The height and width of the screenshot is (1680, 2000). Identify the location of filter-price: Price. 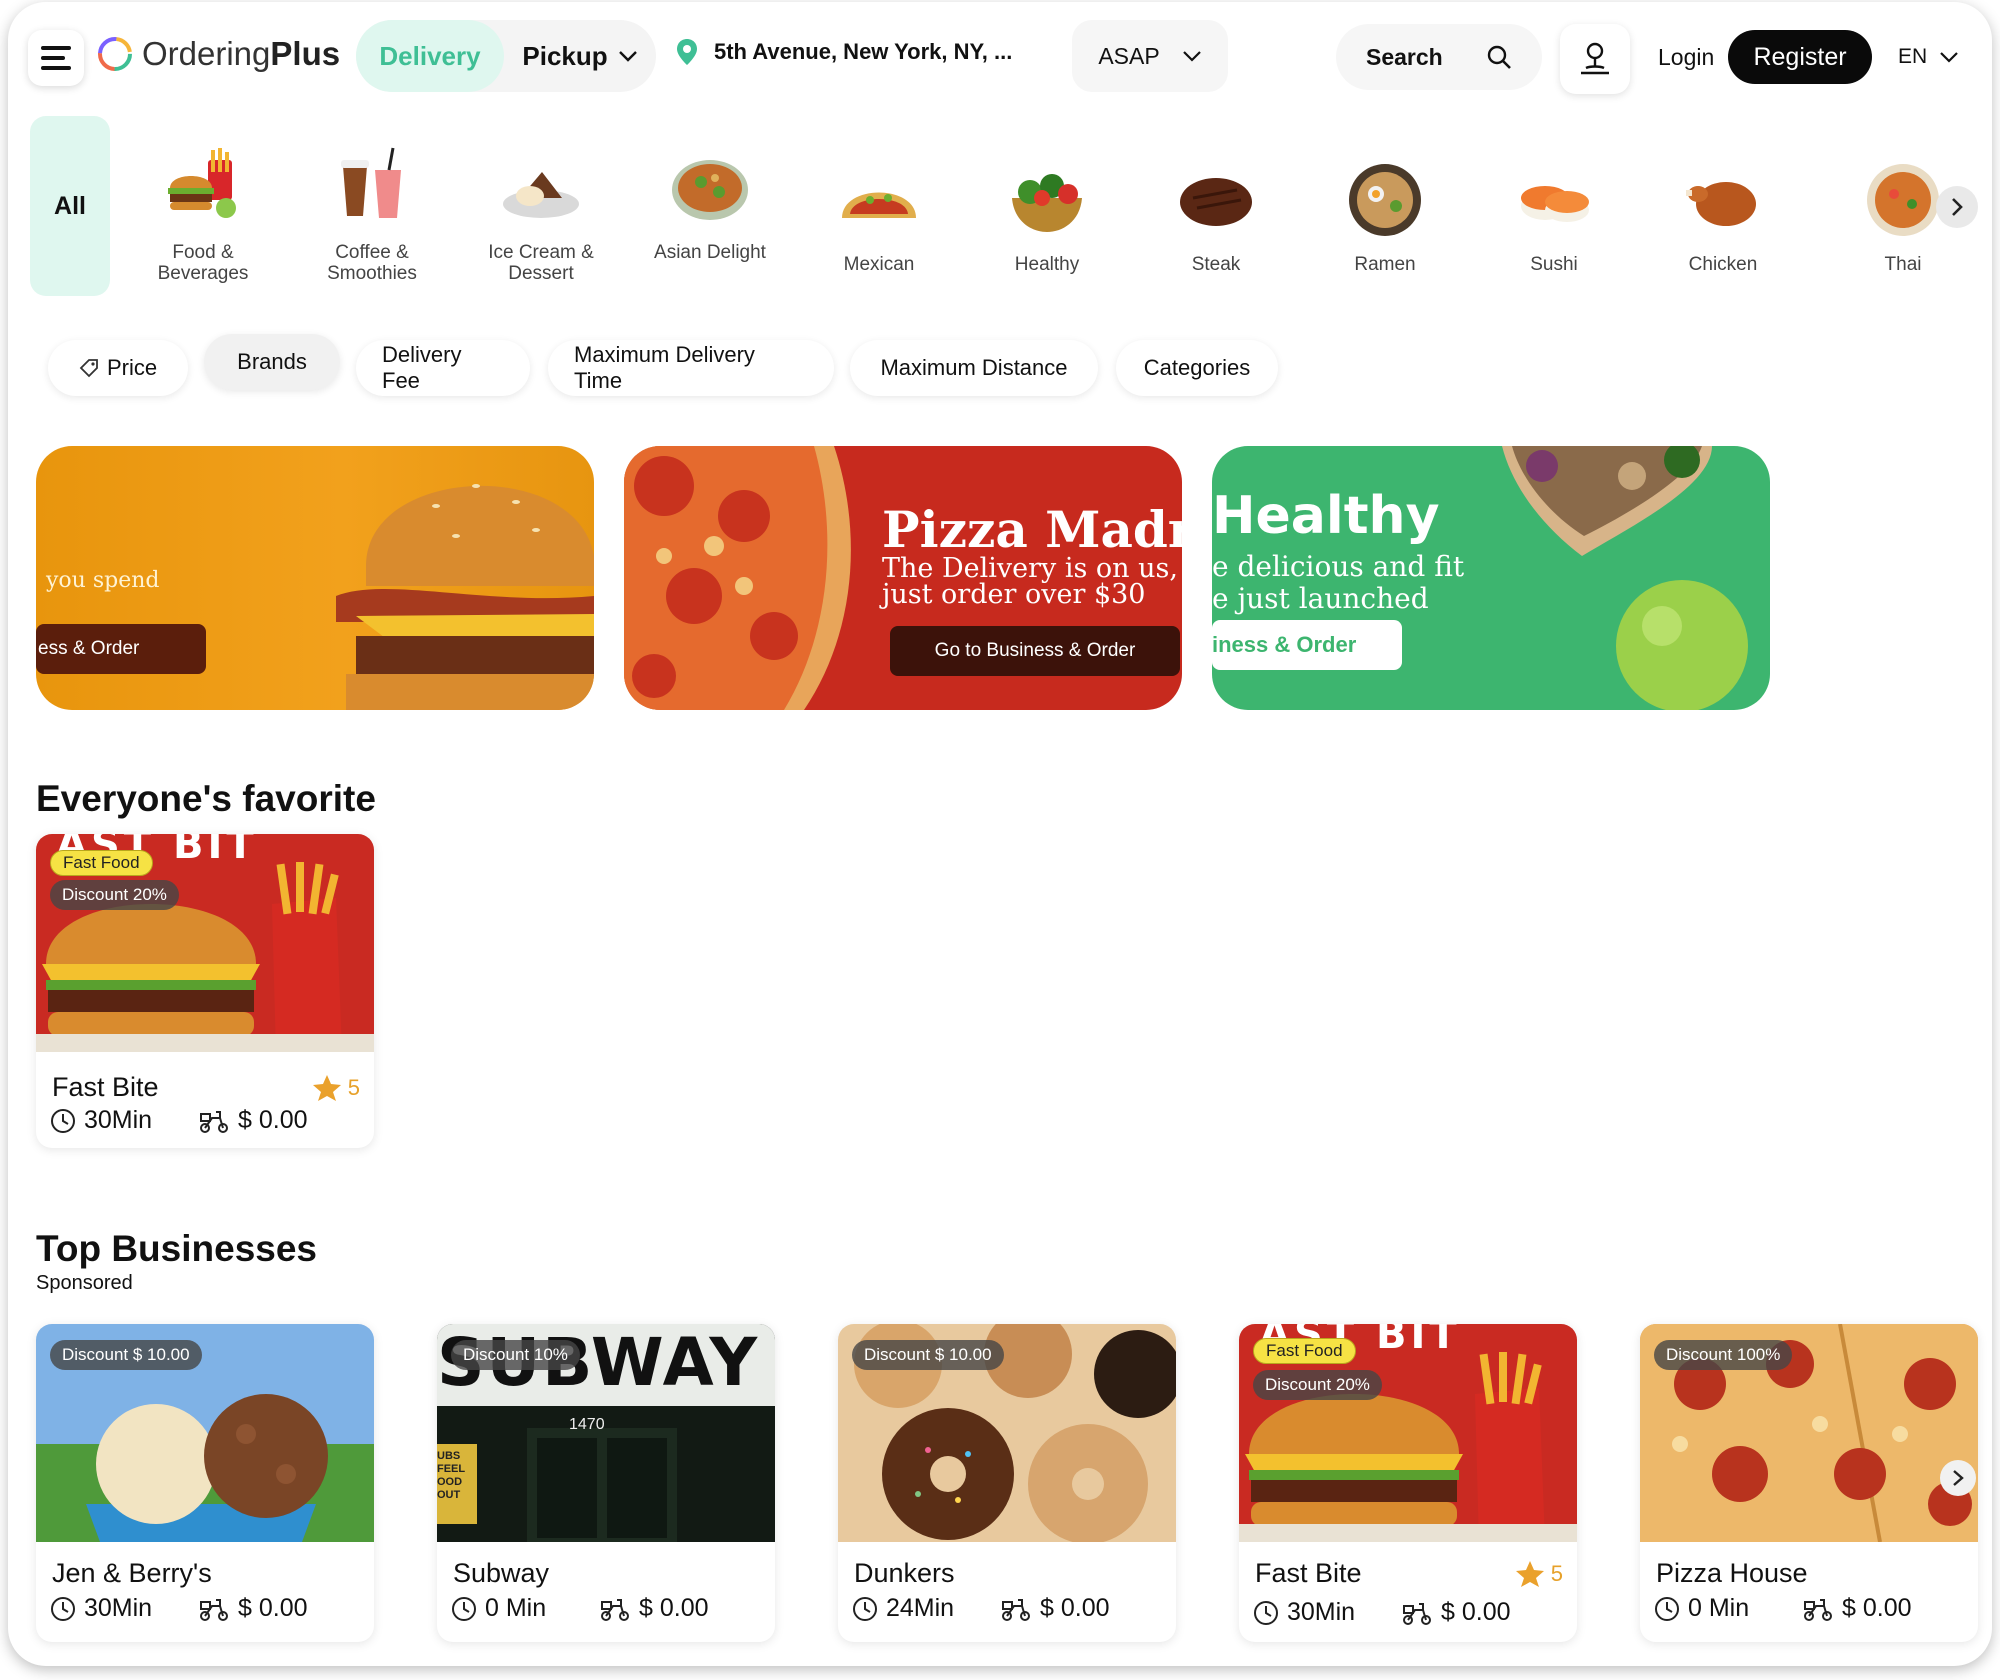
(118, 368).